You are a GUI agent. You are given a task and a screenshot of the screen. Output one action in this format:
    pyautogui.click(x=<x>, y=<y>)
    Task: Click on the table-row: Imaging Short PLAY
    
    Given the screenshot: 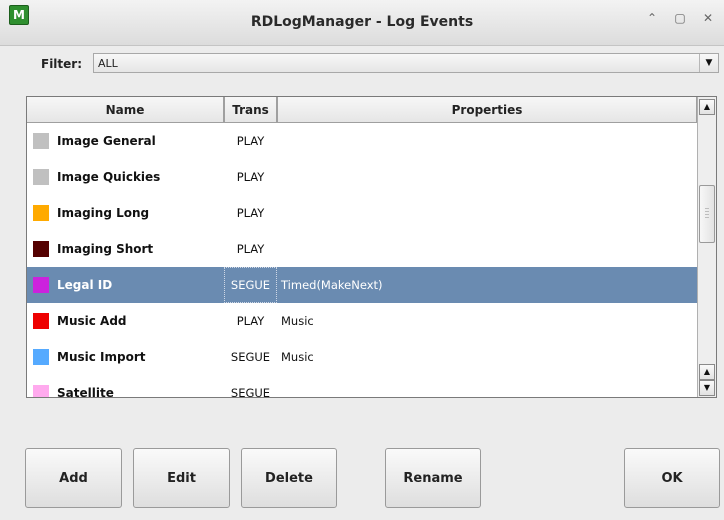 What is the action you would take?
    pyautogui.click(x=362, y=249)
    